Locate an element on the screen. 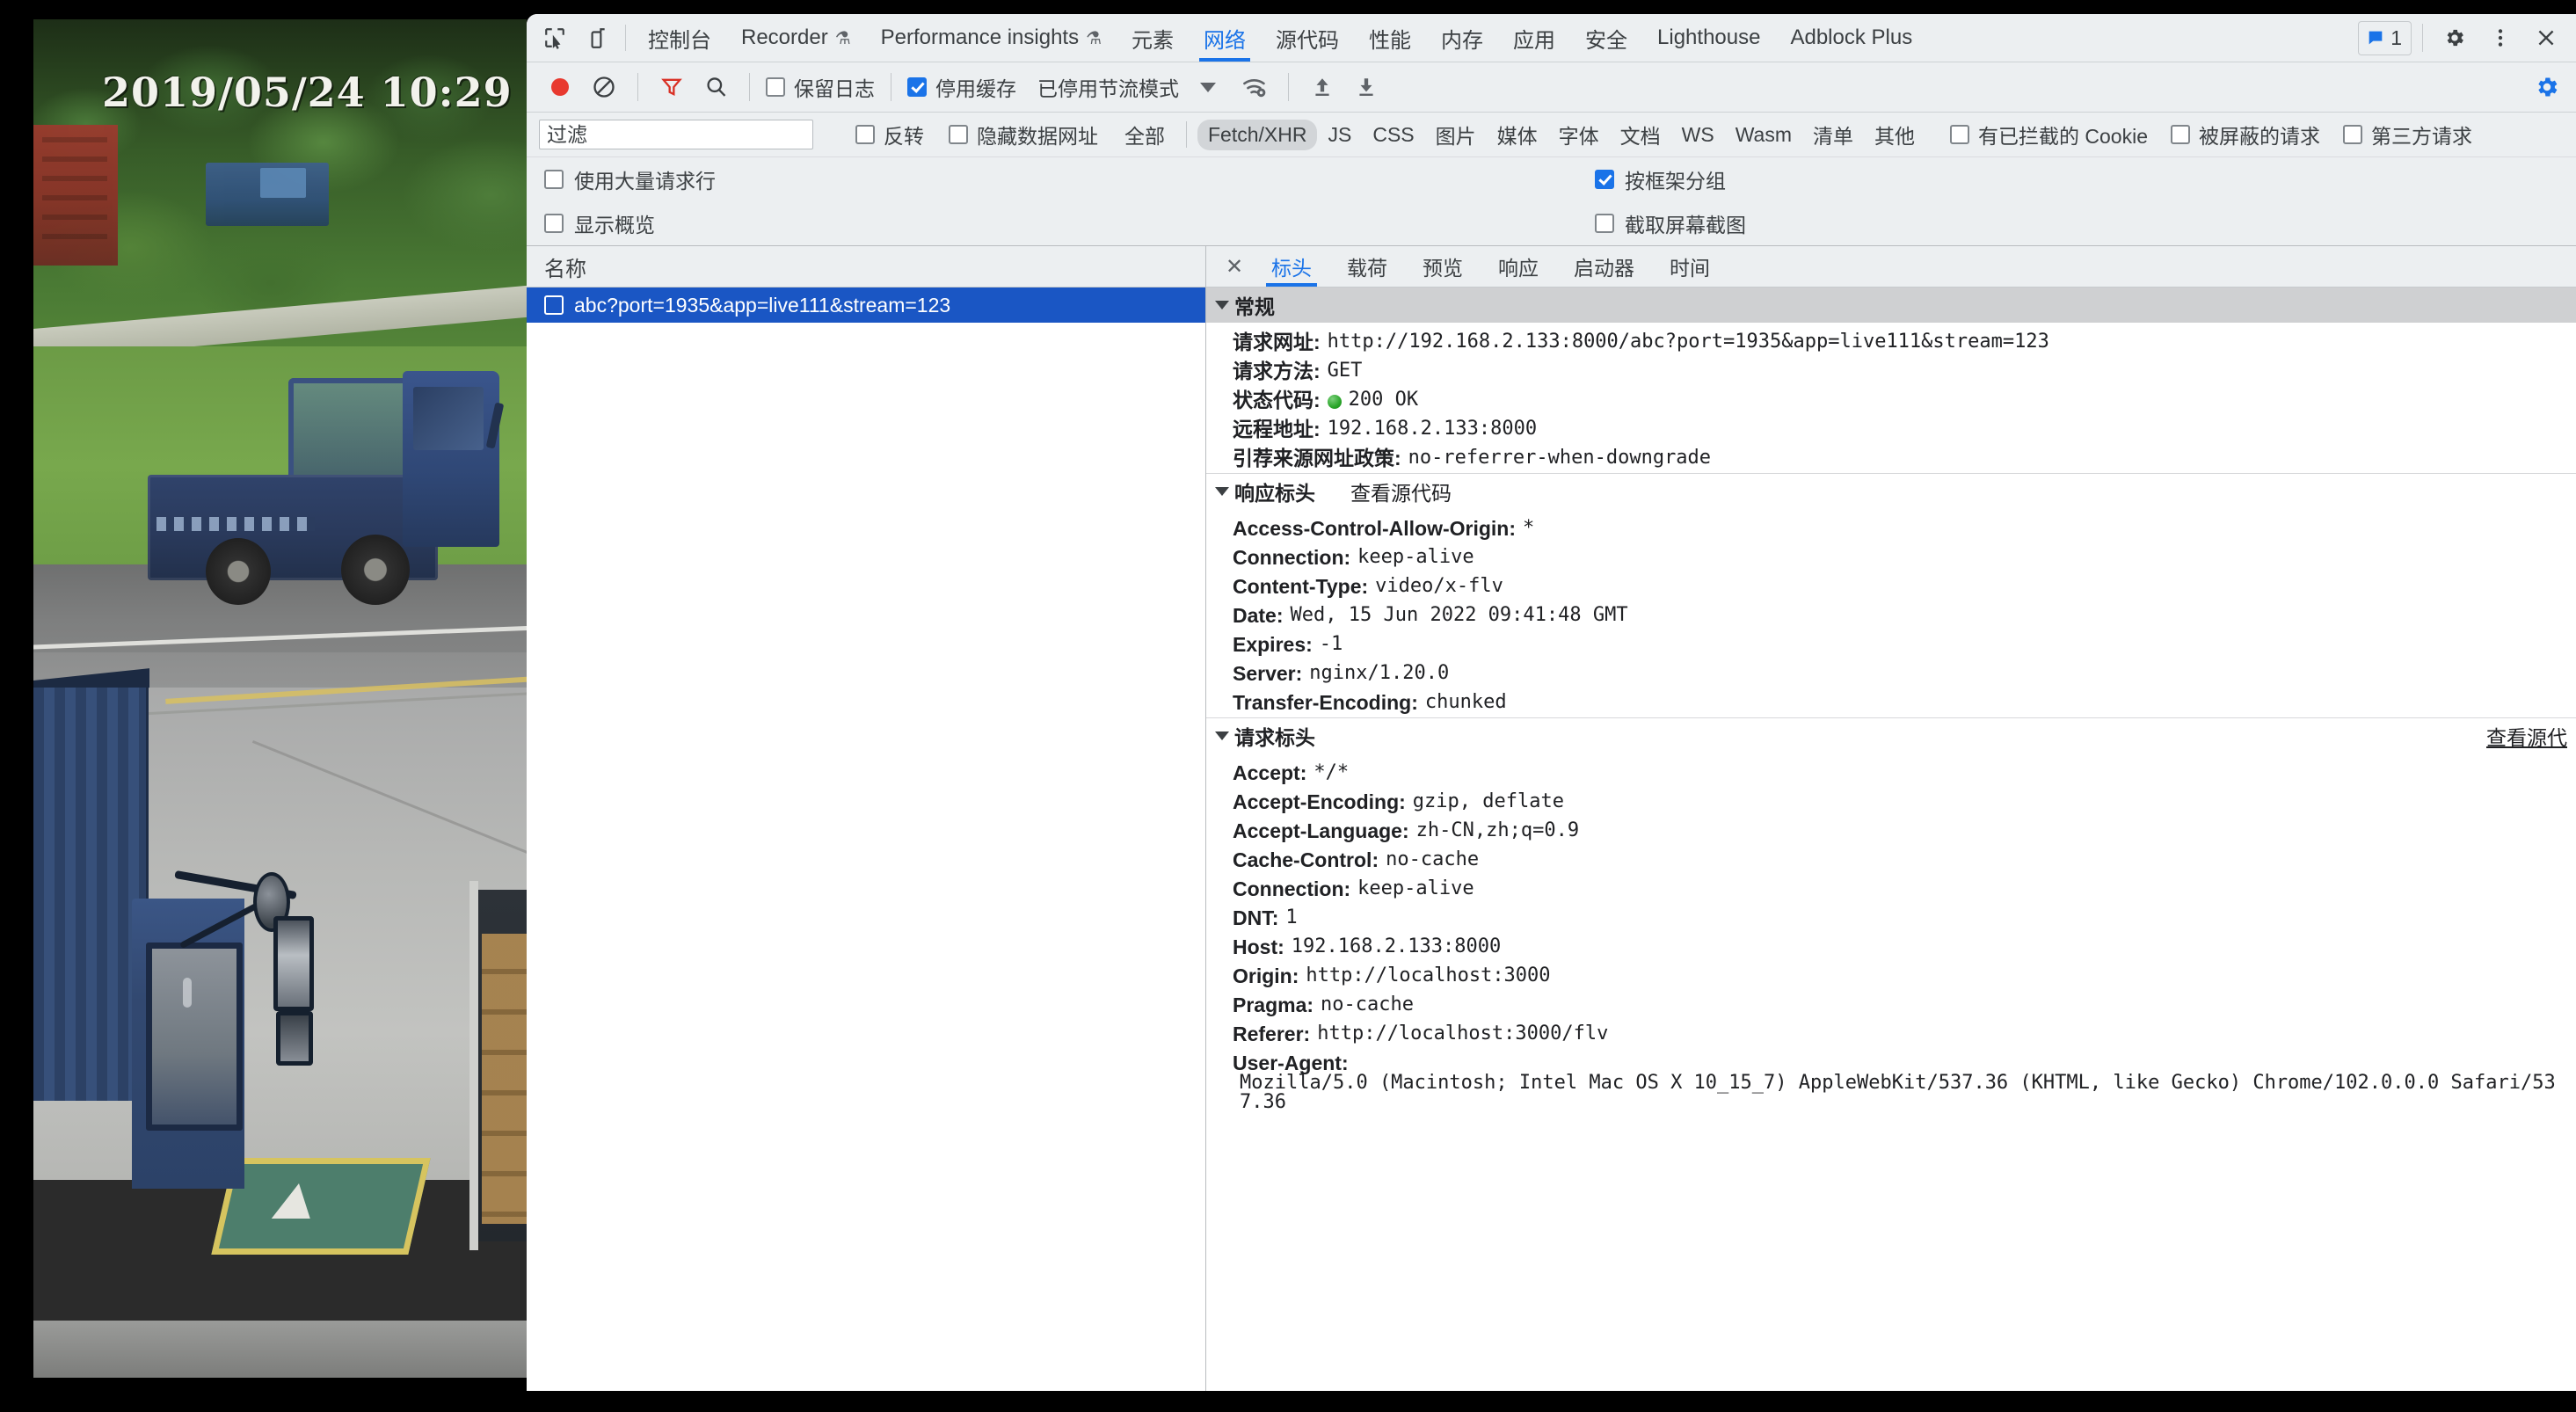 This screenshot has height=1412, width=2576. blocked-cookies-label: 有已拦截的 Cookie is located at coordinates (2063, 136).